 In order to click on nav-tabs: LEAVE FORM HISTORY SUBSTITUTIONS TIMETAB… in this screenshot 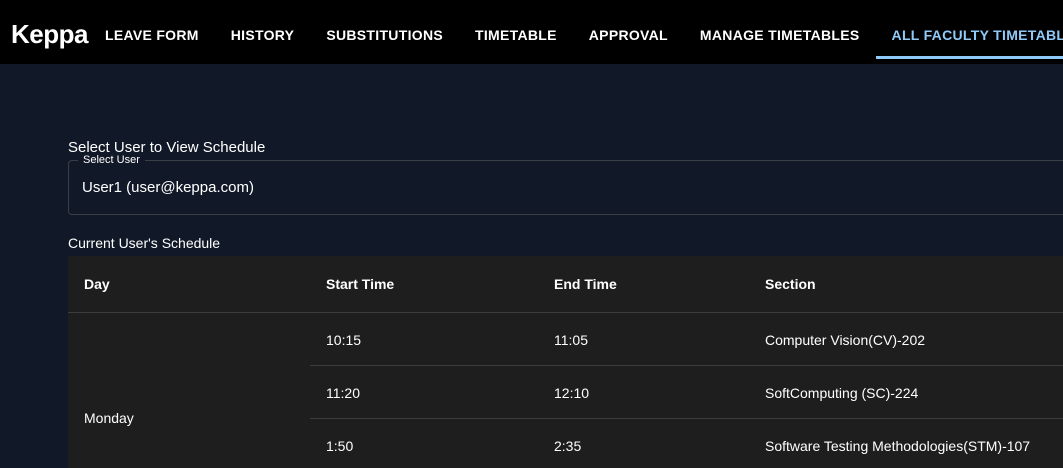, I will do `click(576, 32)`.